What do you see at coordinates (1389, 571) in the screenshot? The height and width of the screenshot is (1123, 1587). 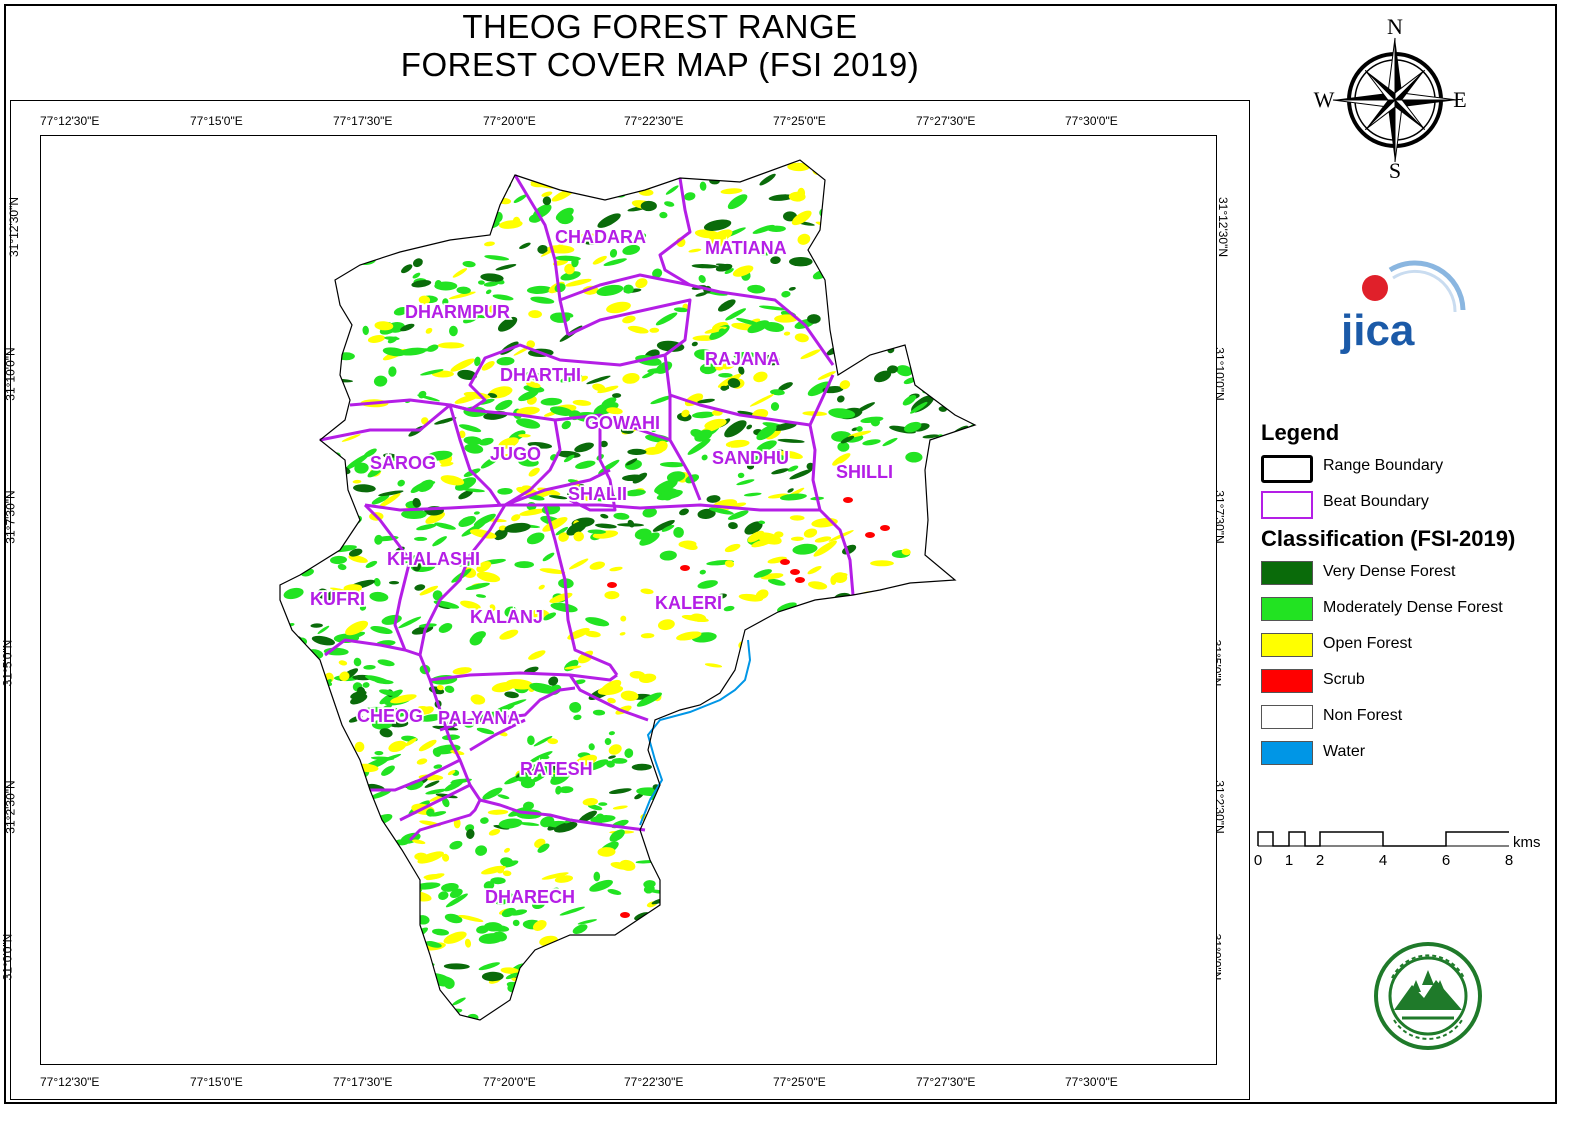 I see `legend-label: Very Dense Forest` at bounding box center [1389, 571].